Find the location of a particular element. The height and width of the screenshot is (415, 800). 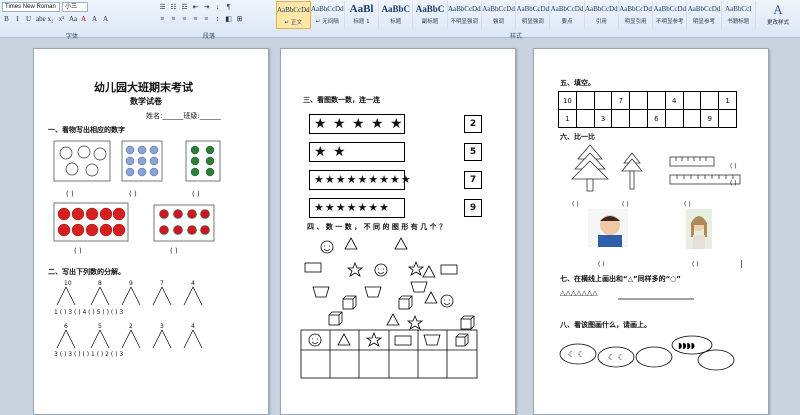

multilevel-icon: ☲ is located at coordinates (184, 6).